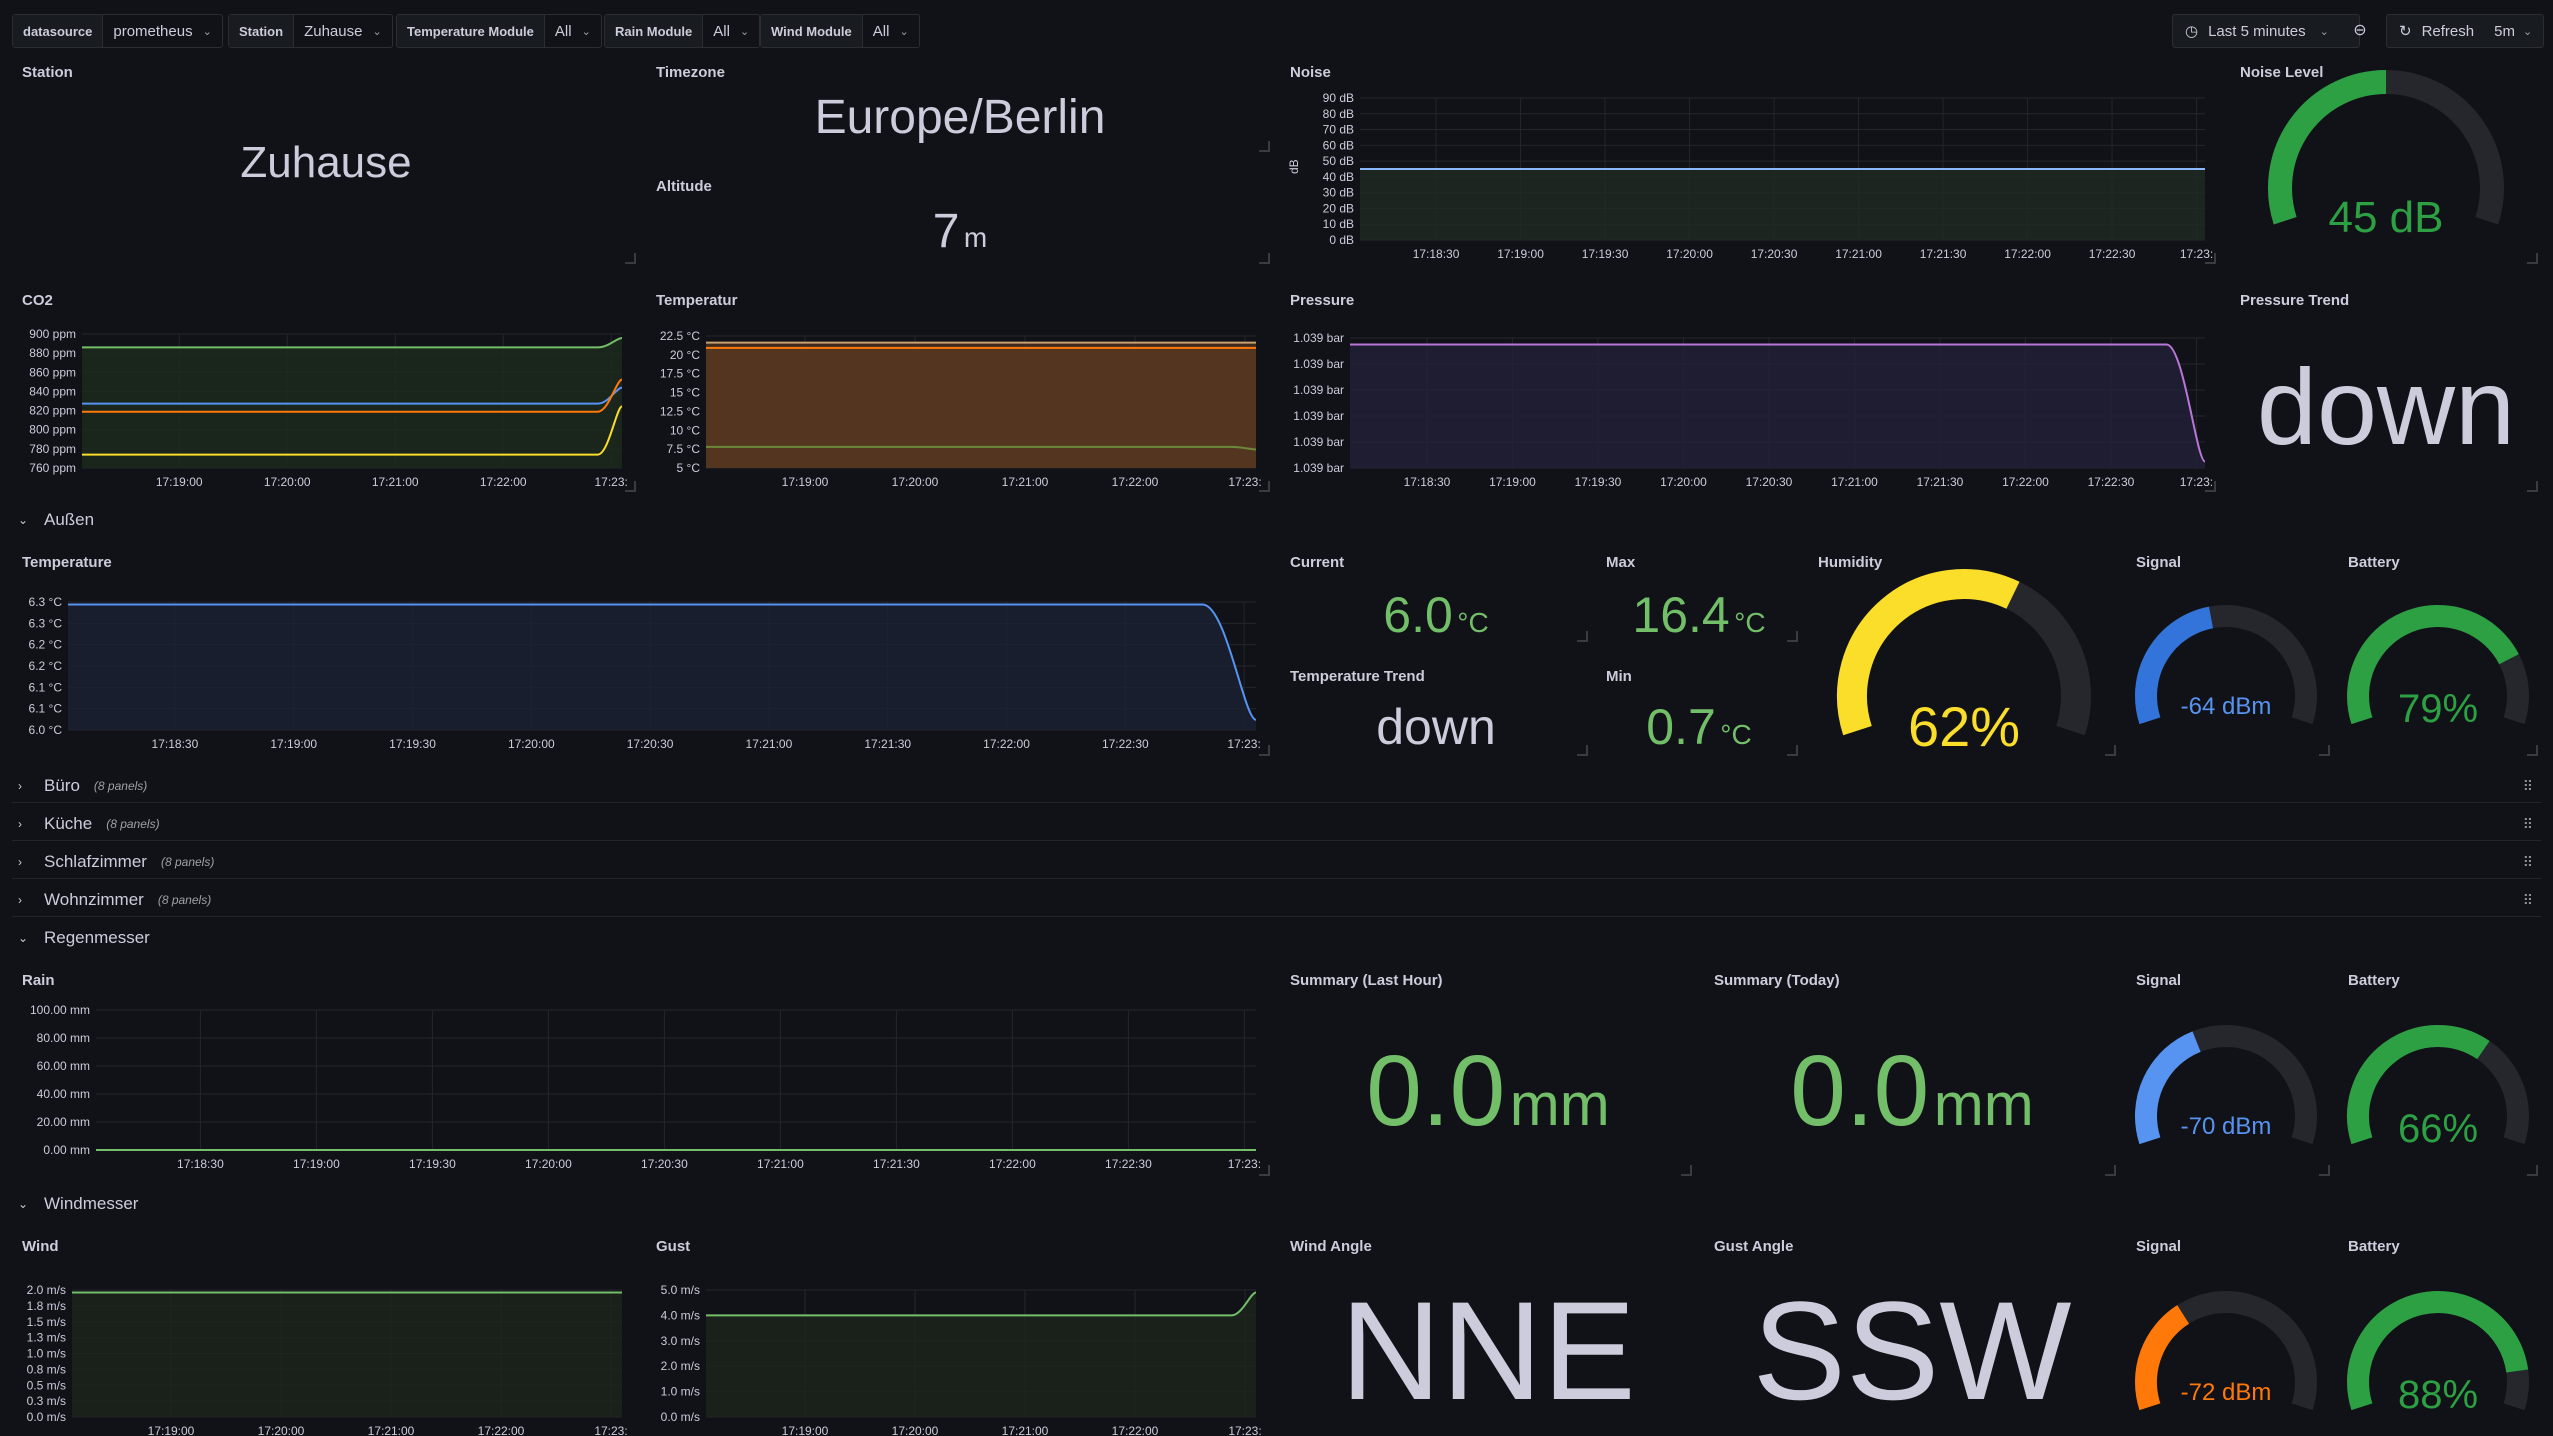 Image resolution: width=2553 pixels, height=1436 pixels. I want to click on y-tick-label: 7.5 °C, so click(684, 449).